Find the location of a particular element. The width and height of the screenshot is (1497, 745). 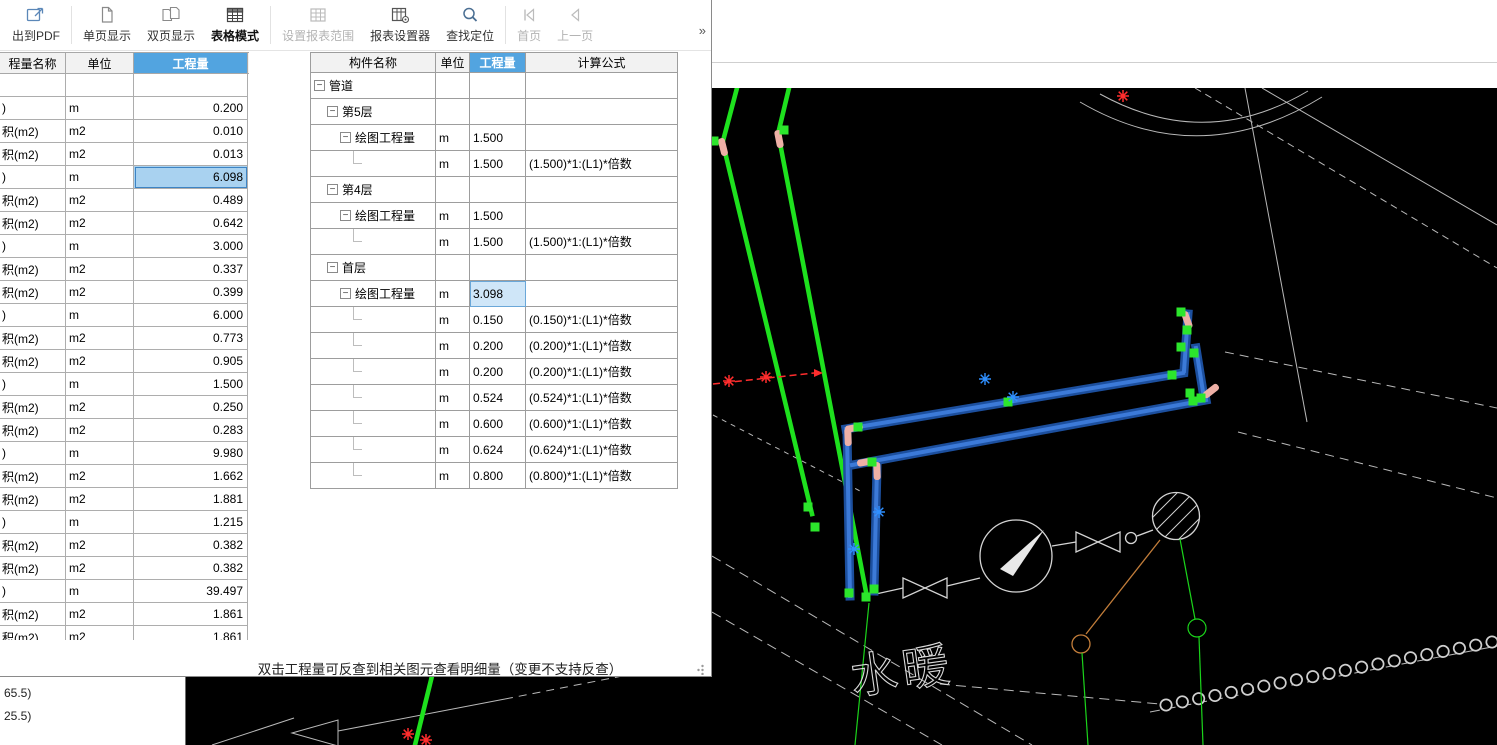

table-row: ) m 0.200 is located at coordinates (124, 108).